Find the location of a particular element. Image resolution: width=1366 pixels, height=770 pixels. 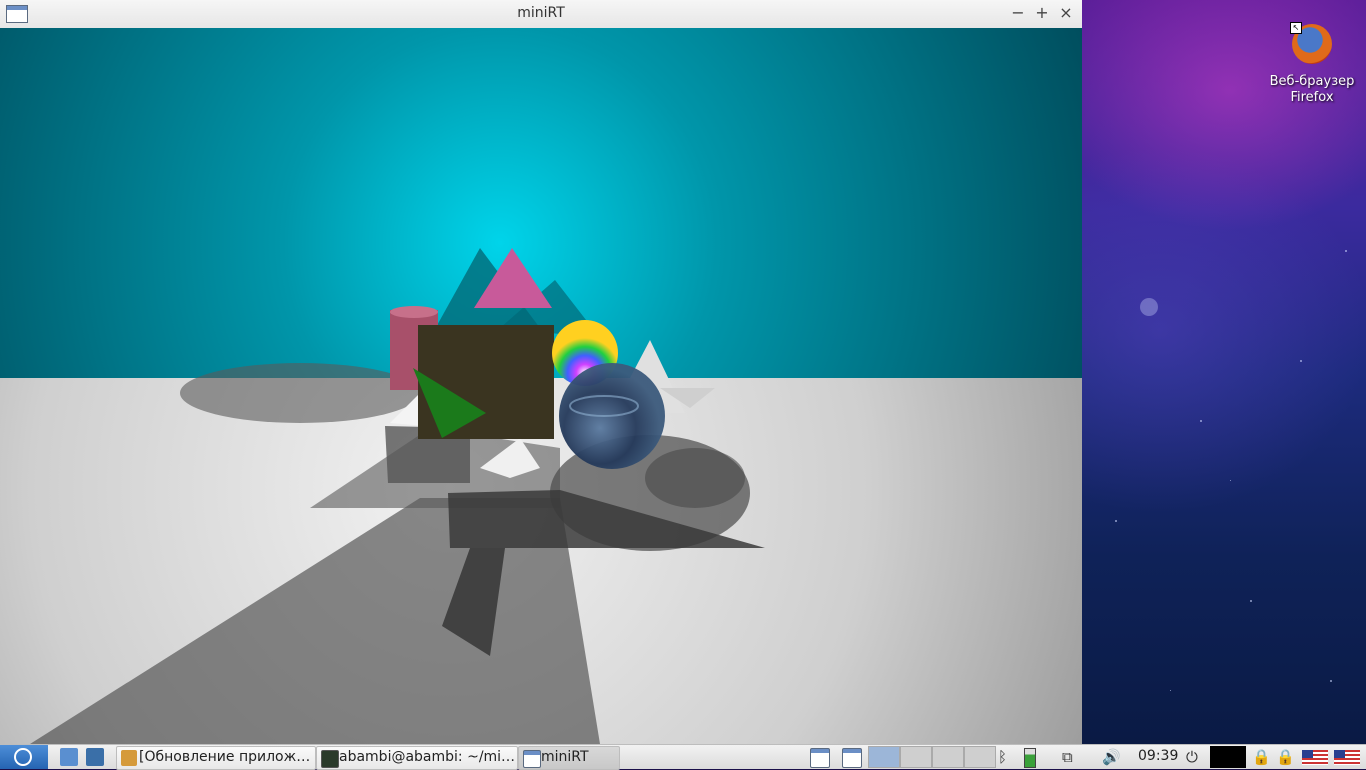

maximize-button: + is located at coordinates (1042, 13).